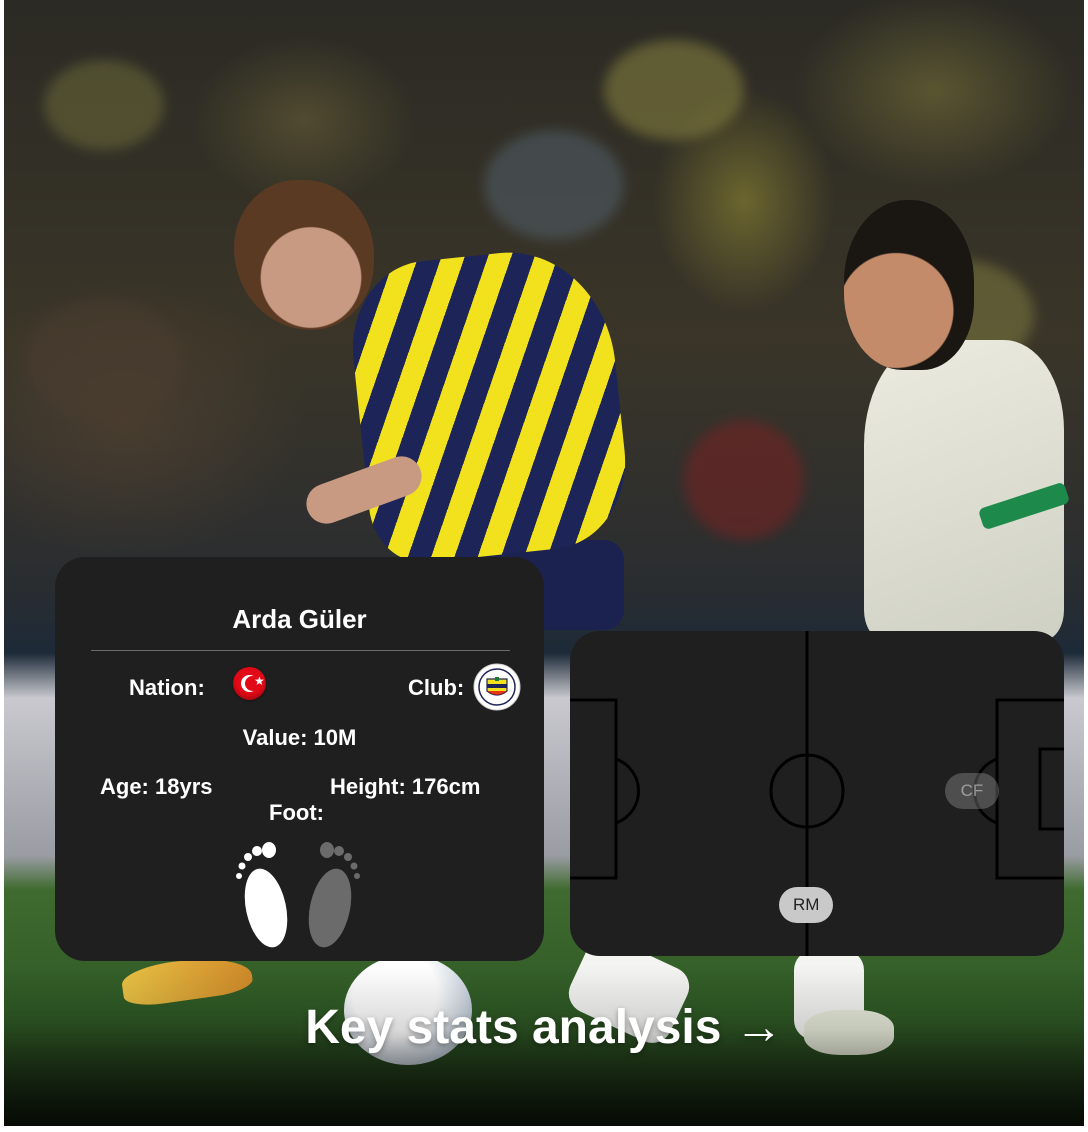 The height and width of the screenshot is (1132, 1088). Describe the element at coordinates (806, 905) in the screenshot. I see `position-badge-rm: RM` at that location.